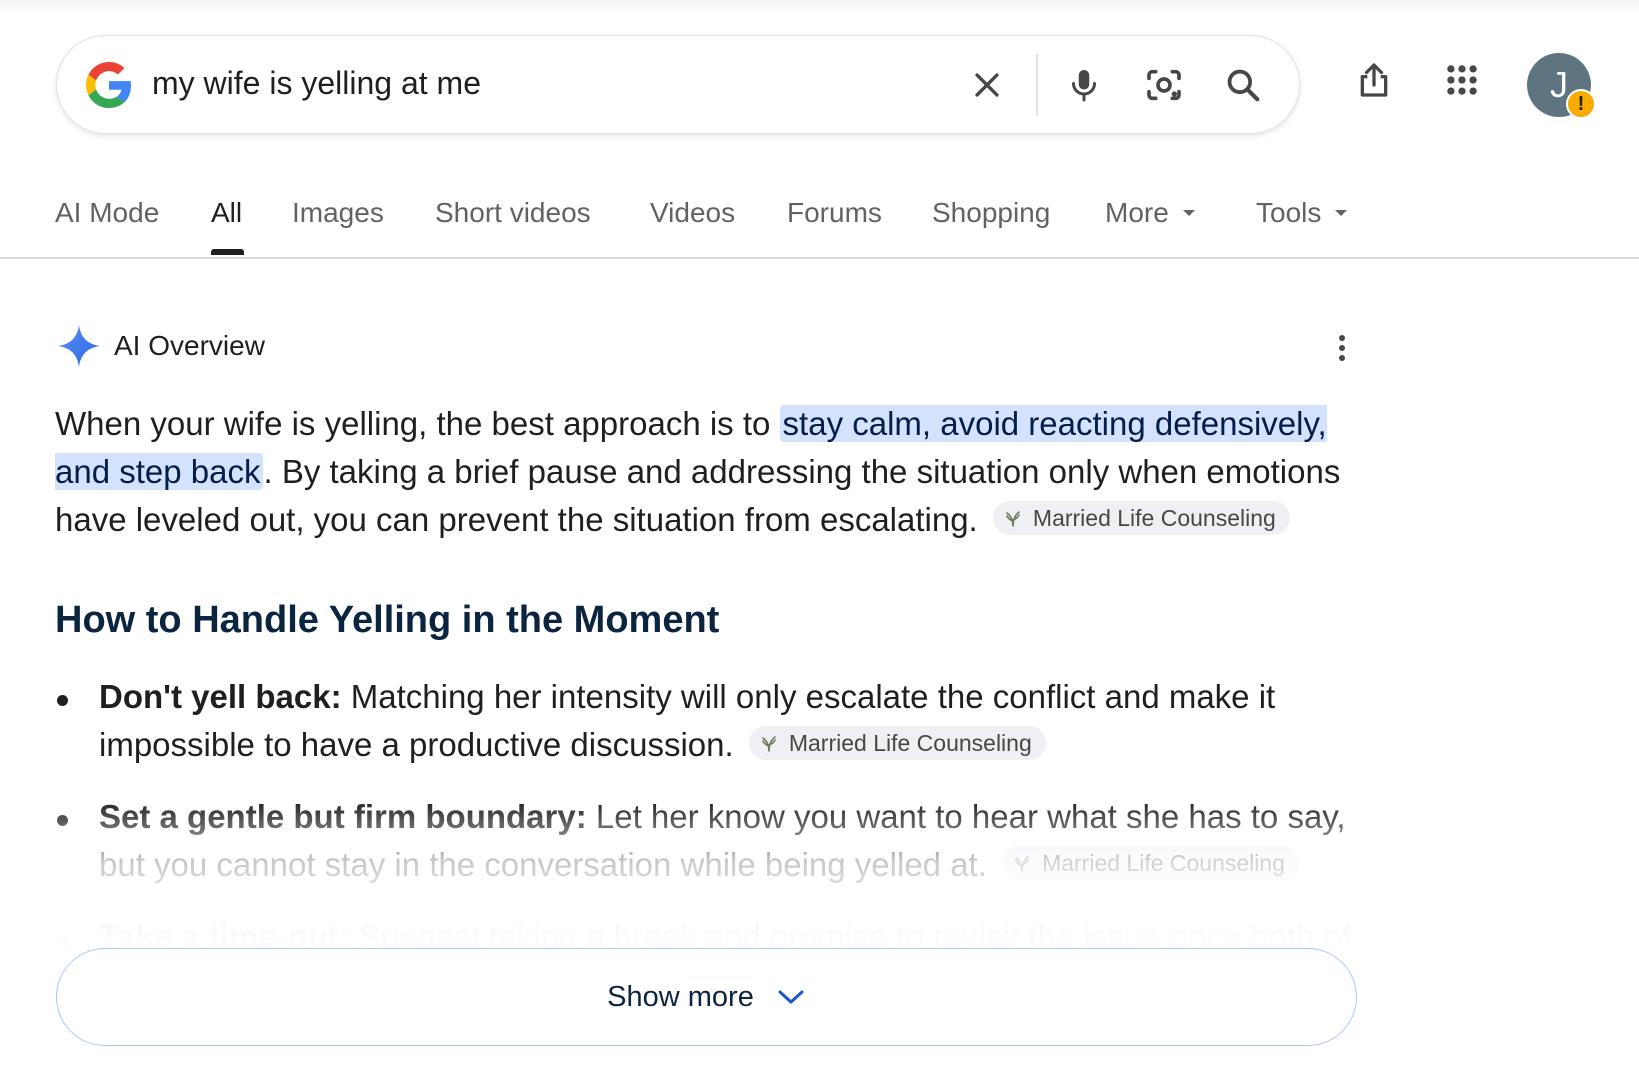 The width and height of the screenshot is (1639, 1078). Describe the element at coordinates (680, 996) in the screenshot. I see `show-more-label: Show more` at that location.